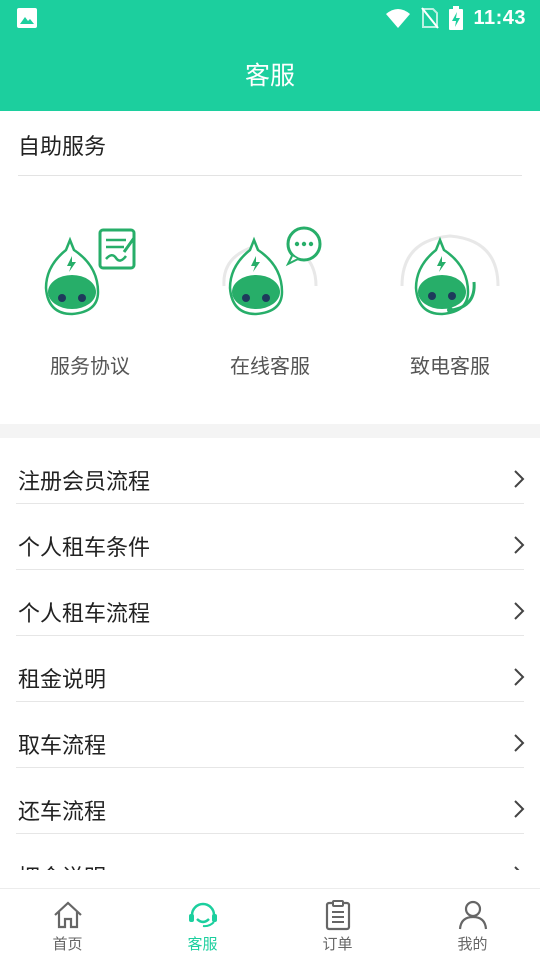 The image size is (540, 960). I want to click on nav-customer-service: 客服, so click(202, 924).